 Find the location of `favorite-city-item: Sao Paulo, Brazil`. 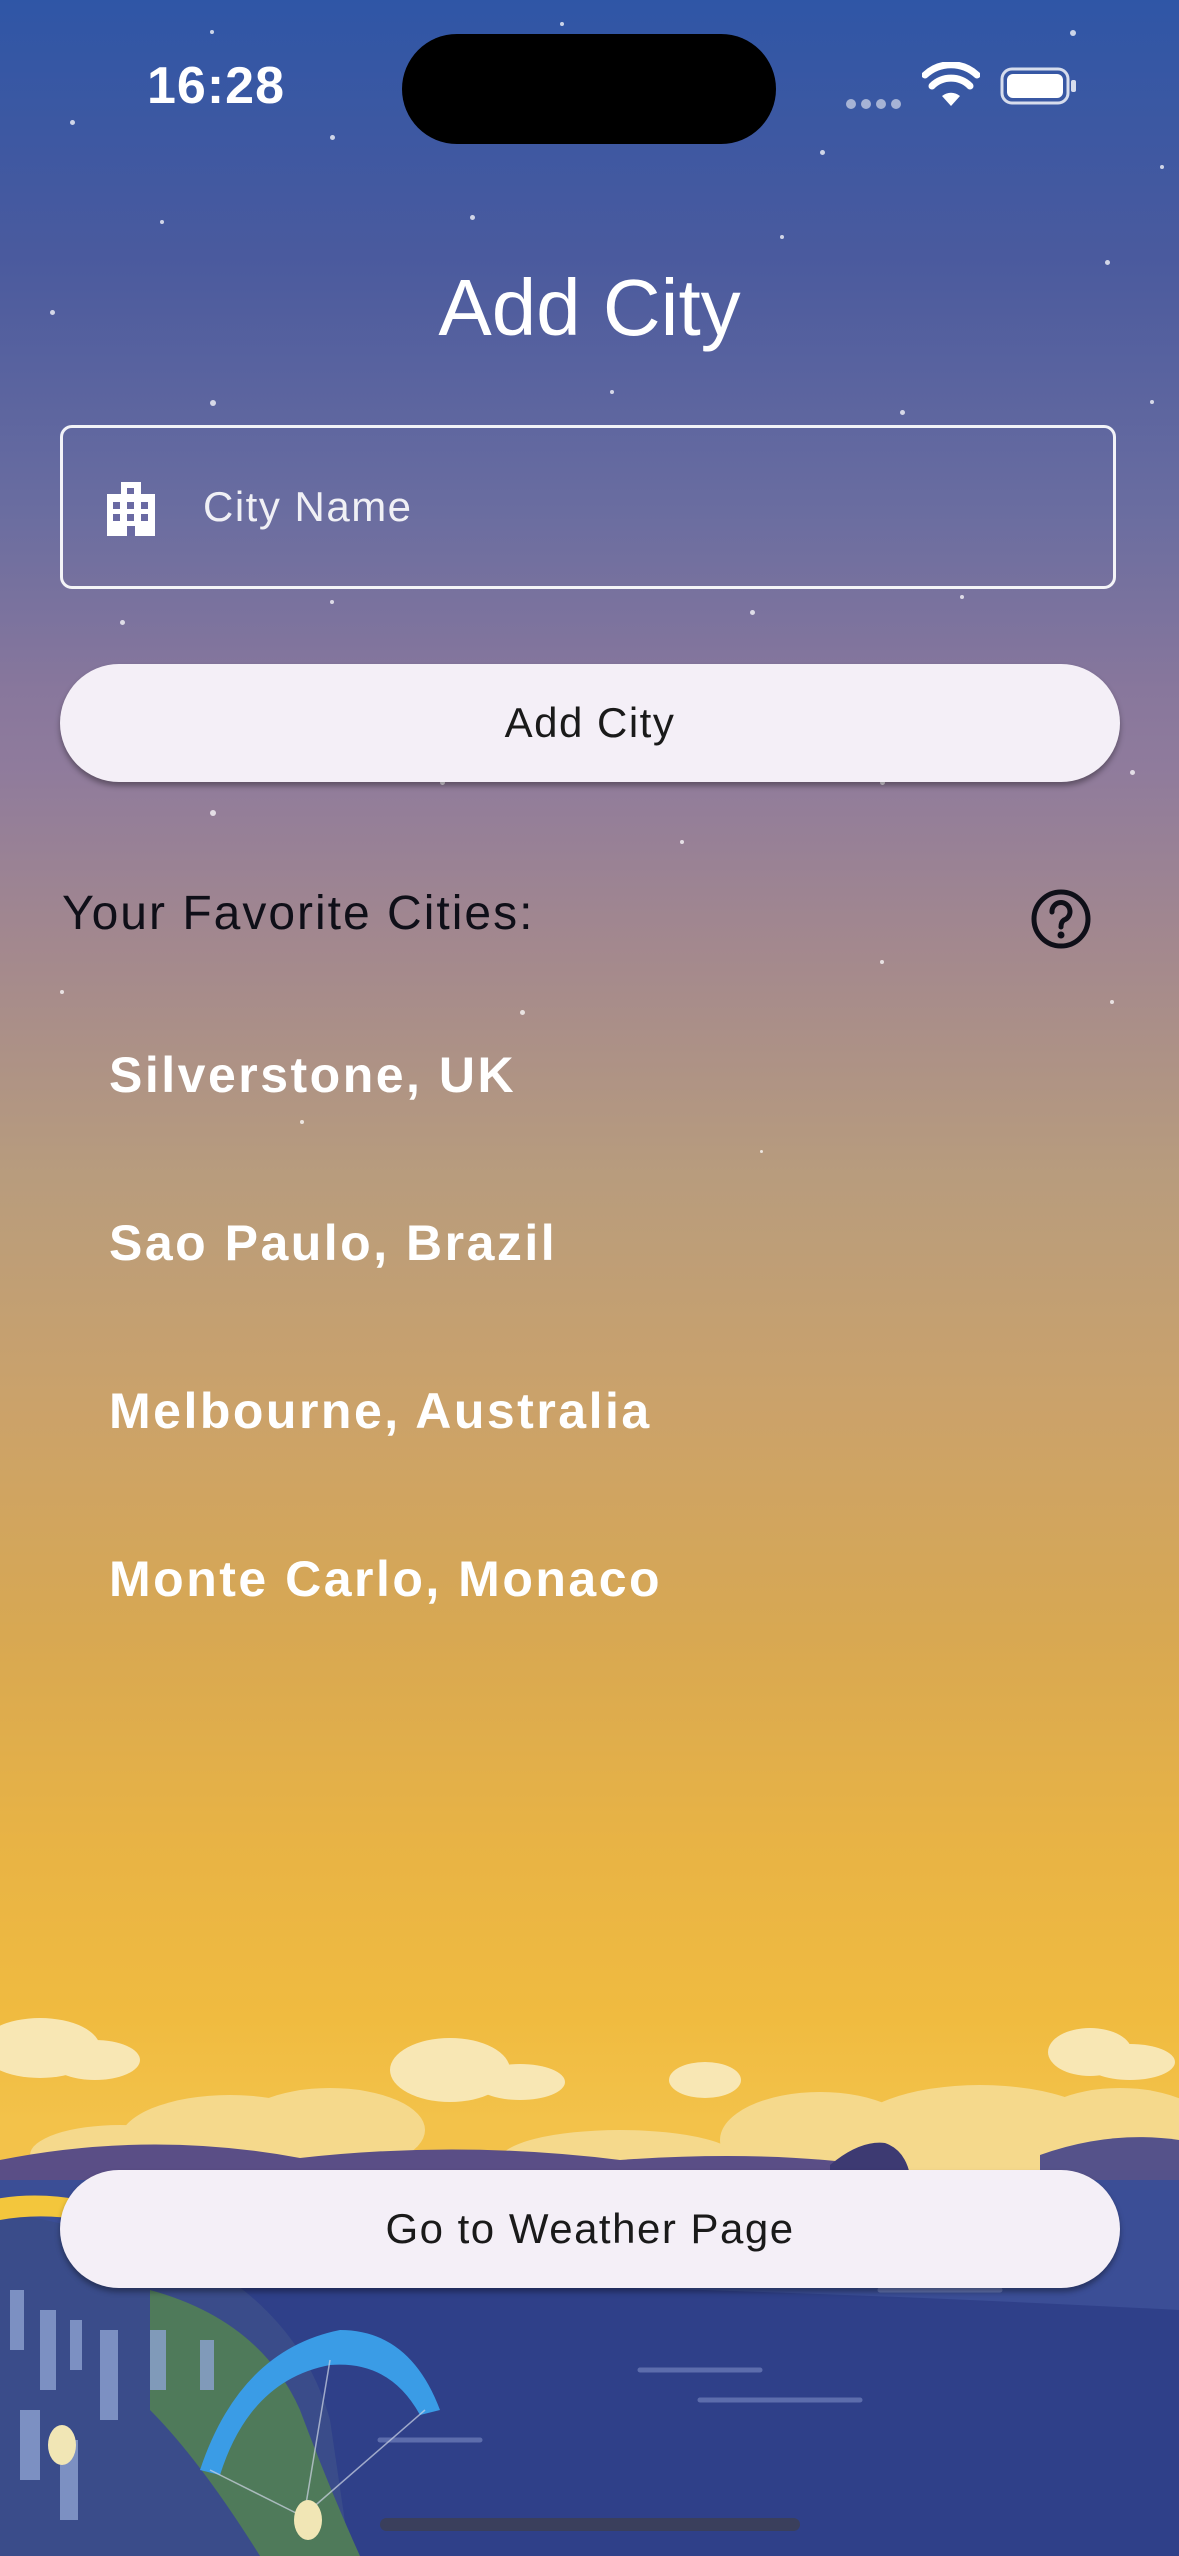

favorite-city-item: Sao Paulo, Brazil is located at coordinates (385, 1298).